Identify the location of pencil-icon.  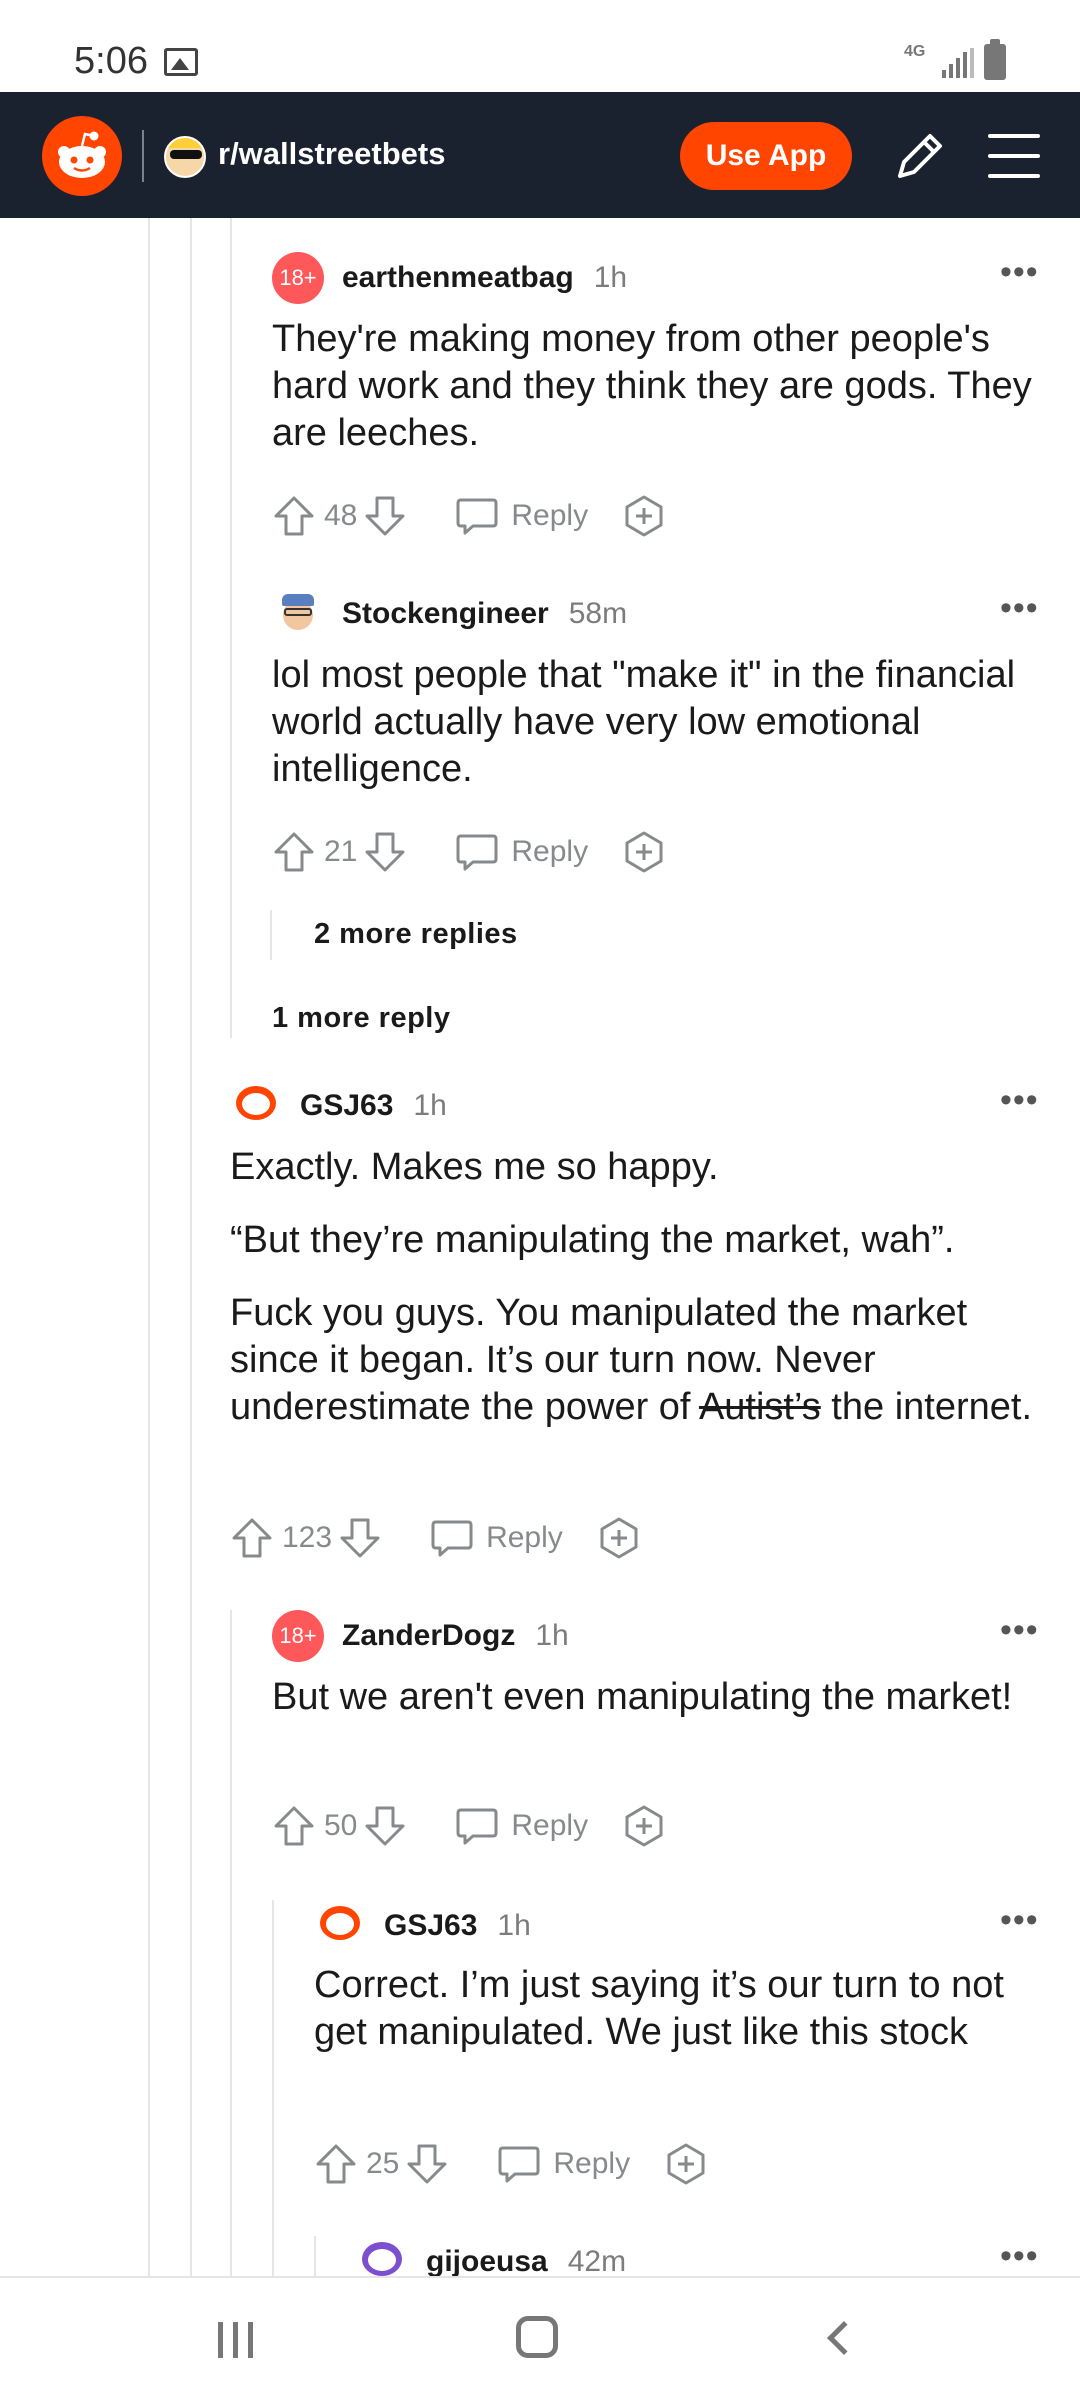
(920, 156).